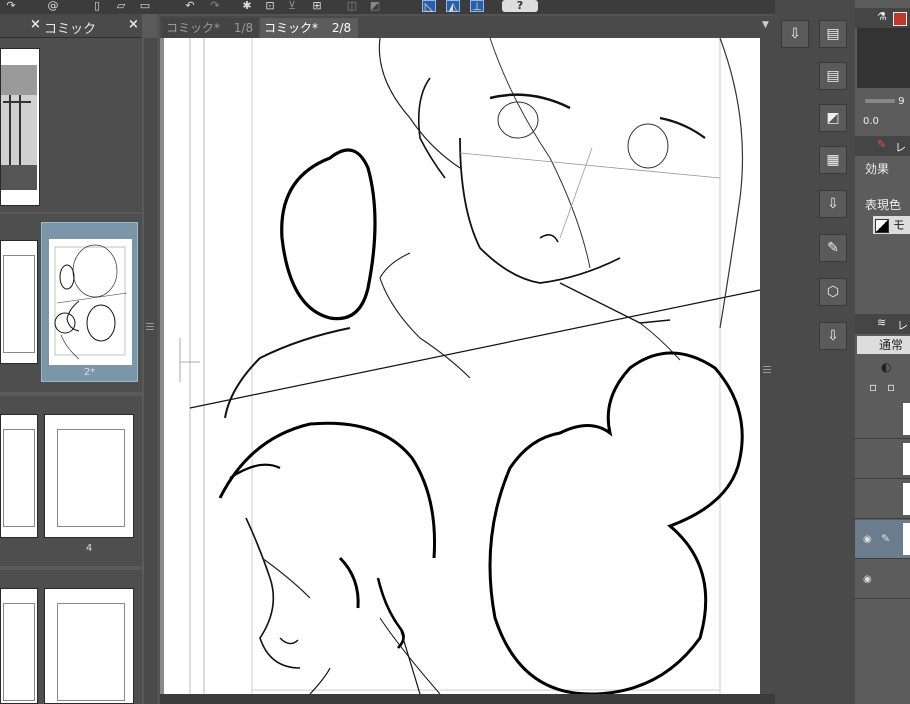 This screenshot has width=910, height=704. Describe the element at coordinates (768, 27) in the screenshot. I see `chevron-down-icon: ▼` at that location.